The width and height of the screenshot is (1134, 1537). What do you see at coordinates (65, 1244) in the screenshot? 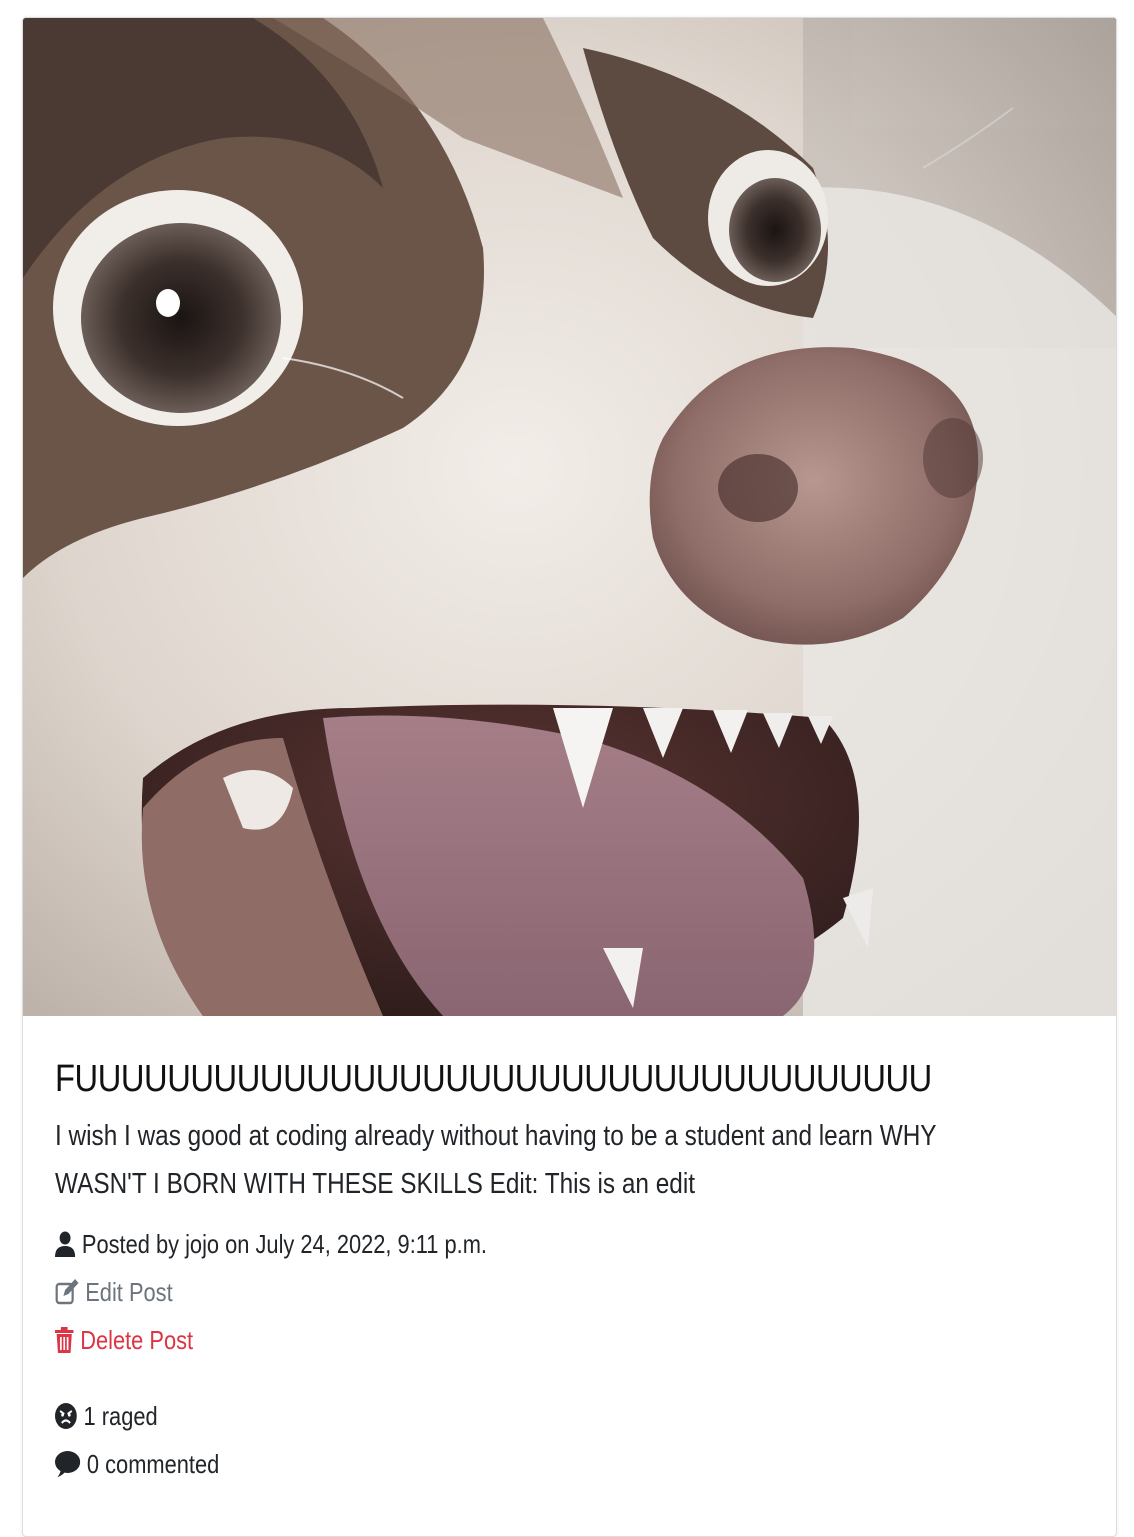
I see `user-icon` at bounding box center [65, 1244].